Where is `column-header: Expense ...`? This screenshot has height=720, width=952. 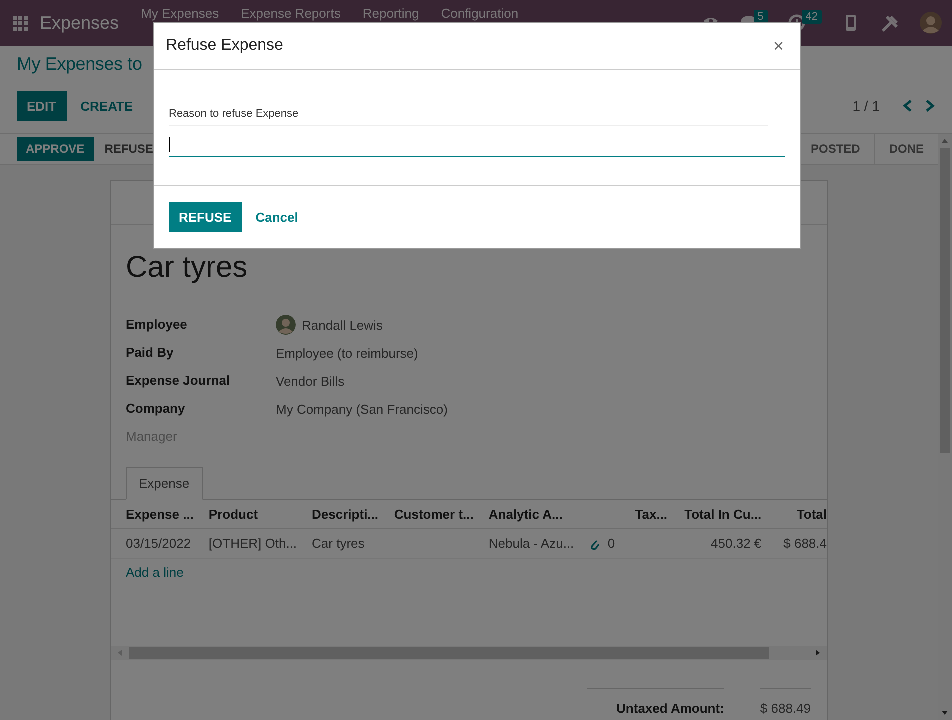
column-header: Expense ... is located at coordinates (160, 514).